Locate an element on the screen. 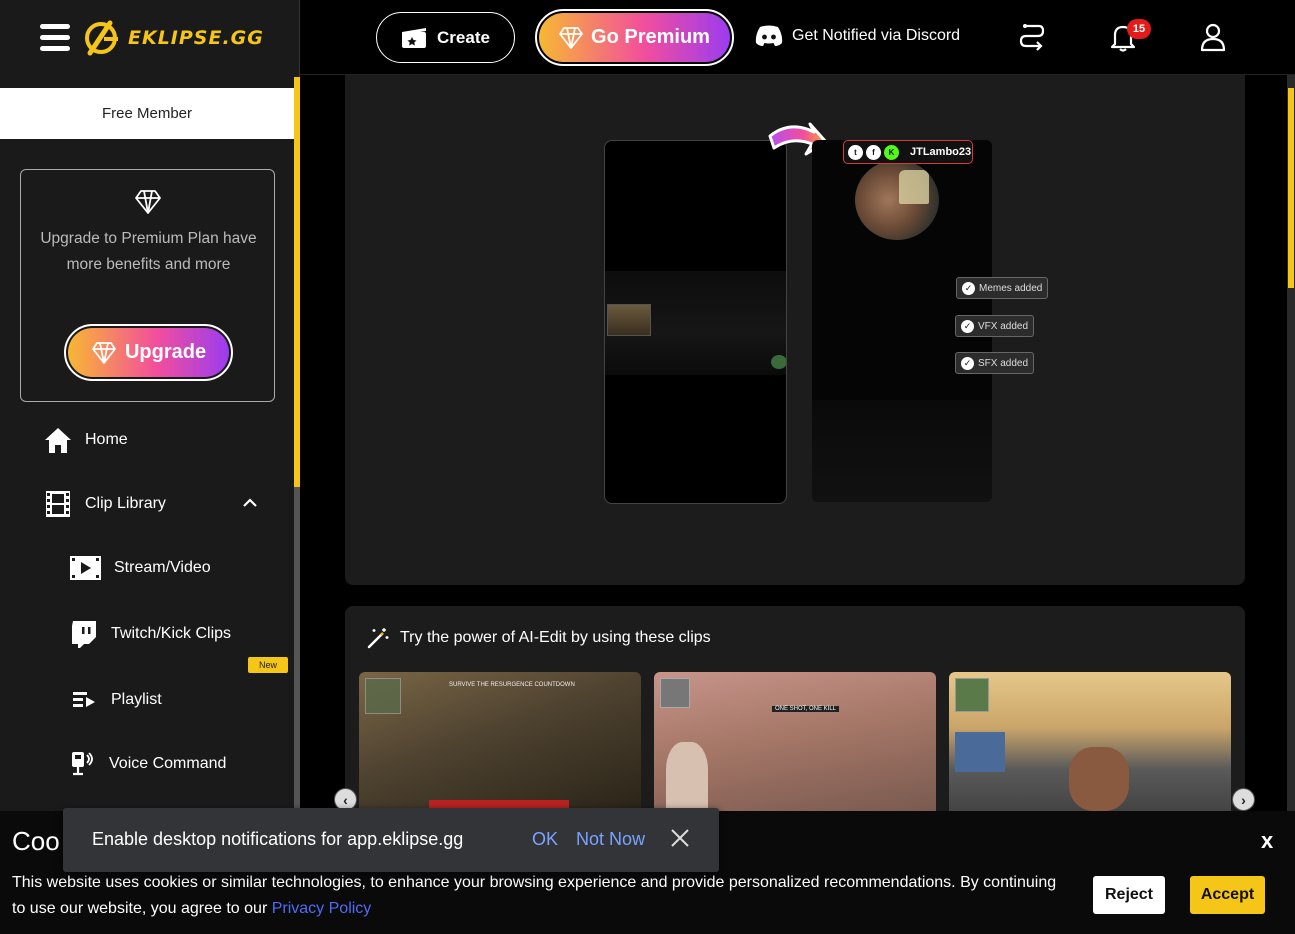 This screenshot has width=1295, height=934. hamburger-menu-icon is located at coordinates (55, 38).